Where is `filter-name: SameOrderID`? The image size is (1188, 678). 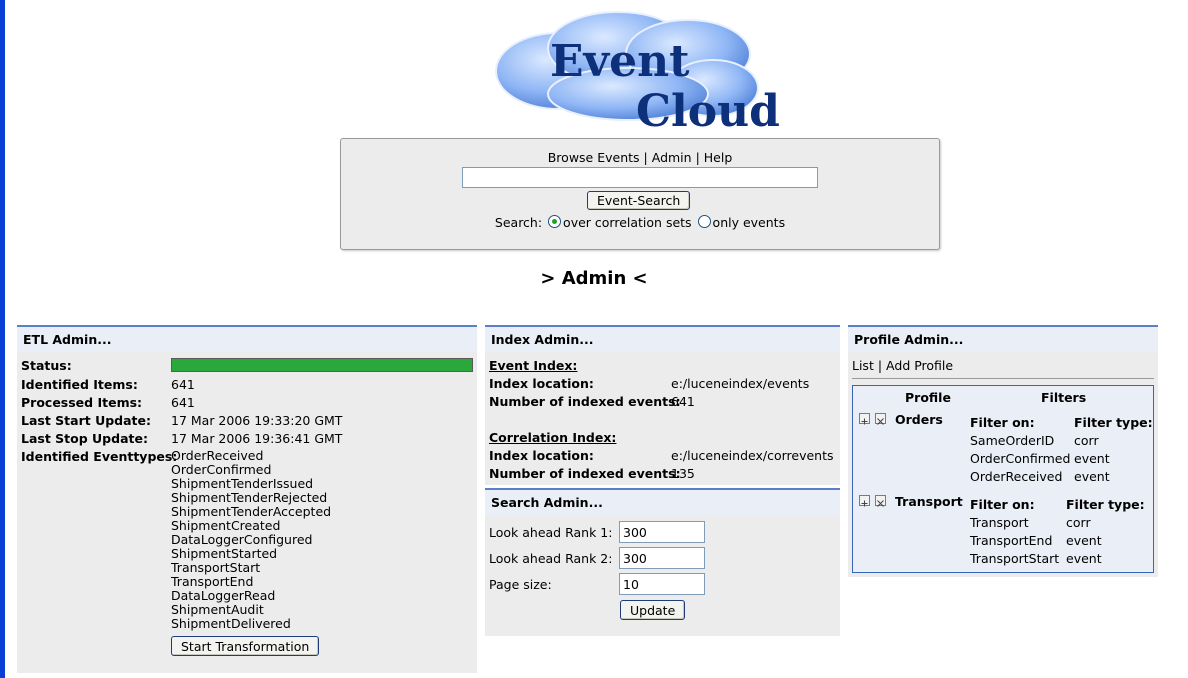
filter-name: SameOrderID is located at coordinates (1012, 440).